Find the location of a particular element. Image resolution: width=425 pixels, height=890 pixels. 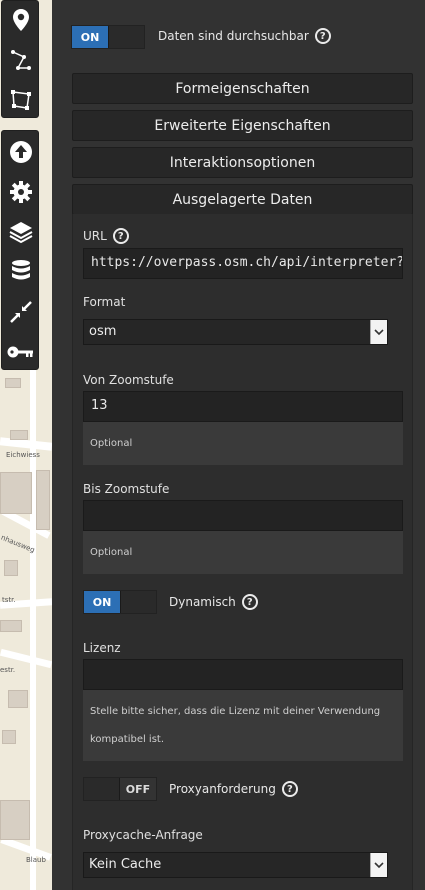

polygon-icon is located at coordinates (21, 100).